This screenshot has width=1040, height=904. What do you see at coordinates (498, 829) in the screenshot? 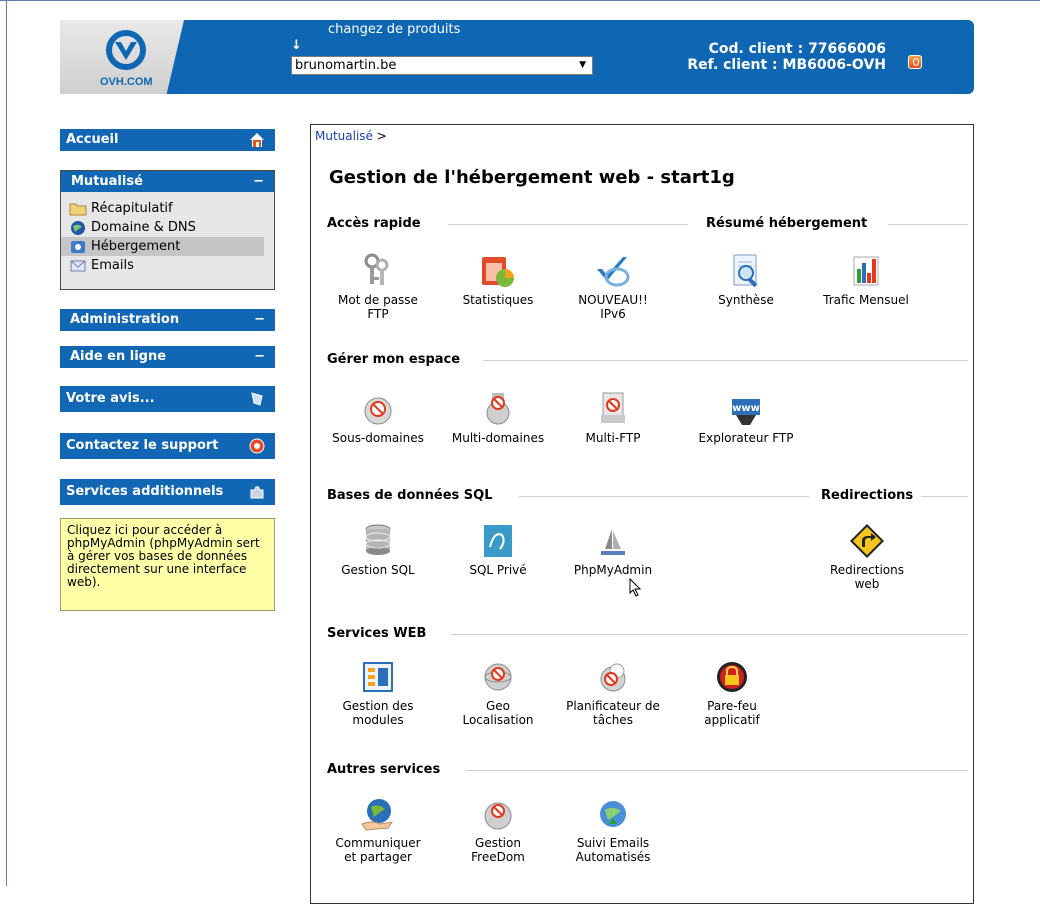
I see `tile-freedom: Gestion FreeDom` at bounding box center [498, 829].